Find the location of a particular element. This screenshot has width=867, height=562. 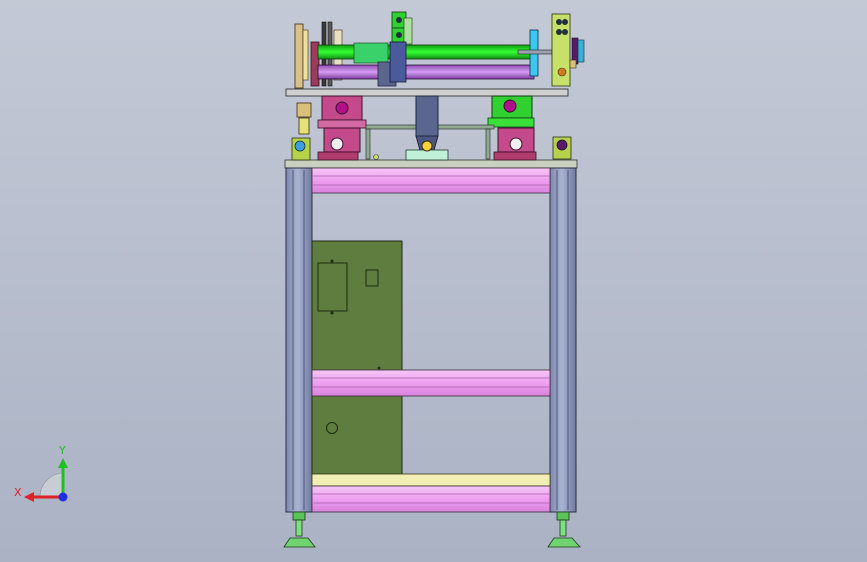

end-plate-right is located at coordinates (561, 50).